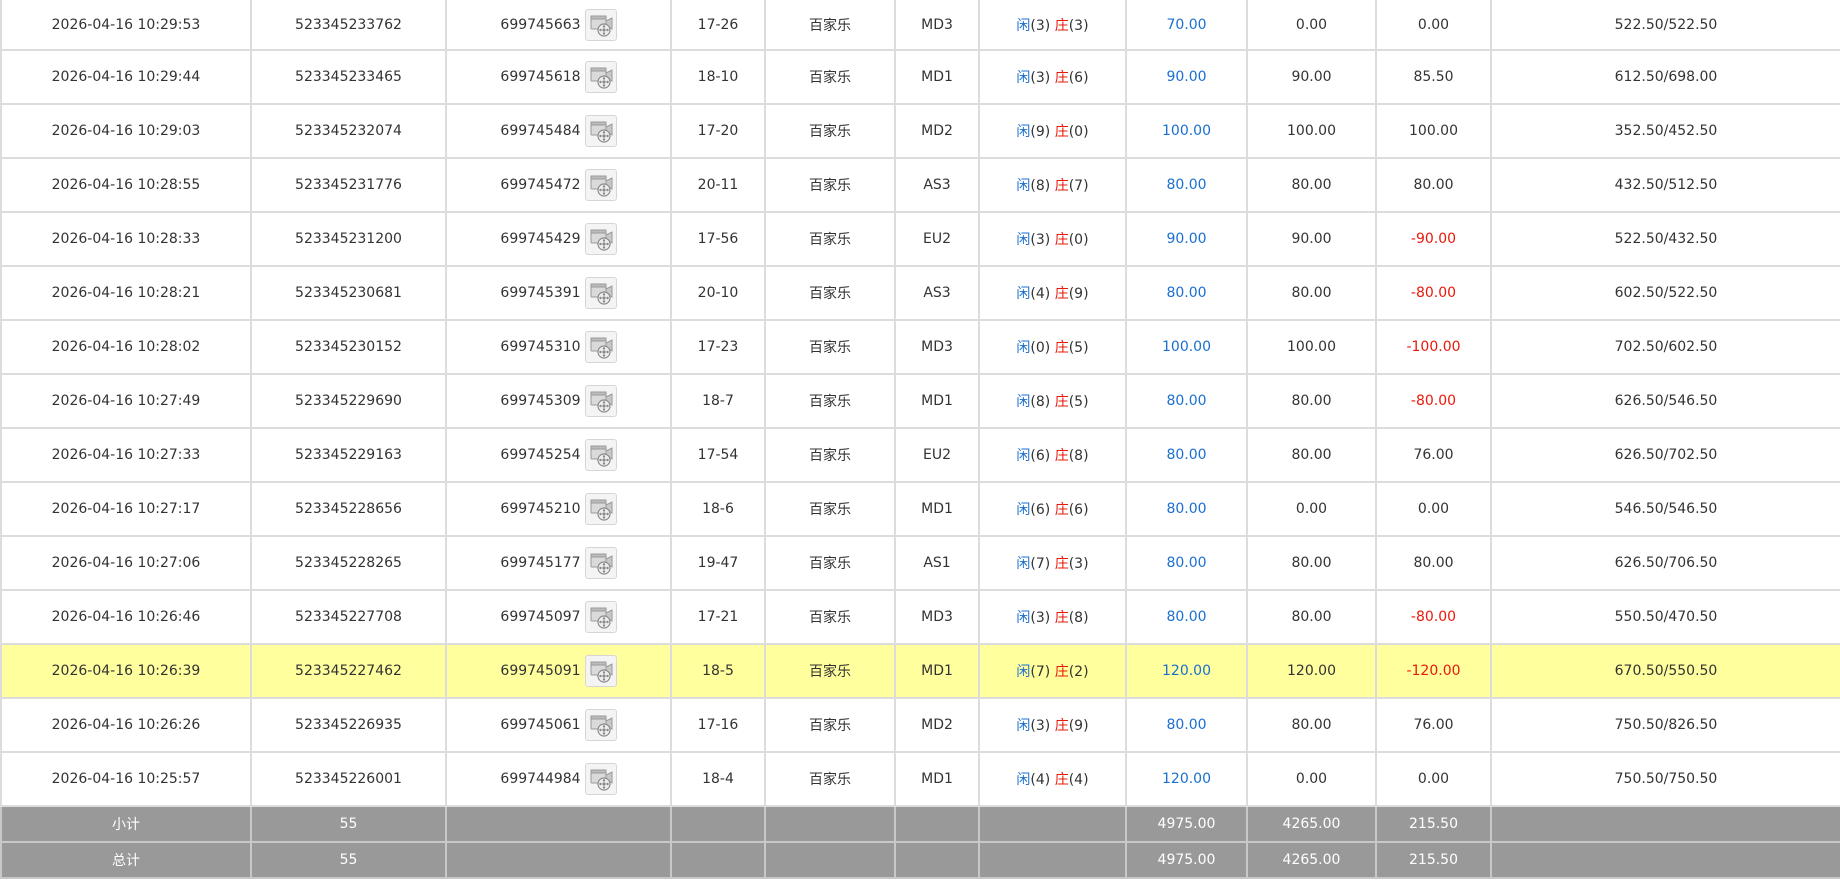 The image size is (1840, 895). What do you see at coordinates (937, 239) in the screenshot?
I see `table-code: EU2` at bounding box center [937, 239].